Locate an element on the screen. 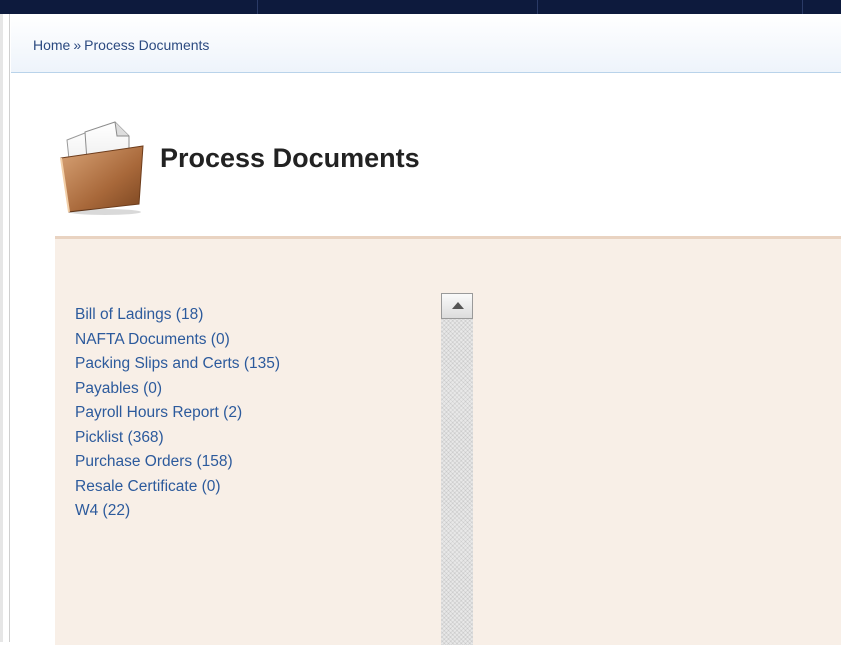 This screenshot has height=645, width=841. list-item: Picklist (368) is located at coordinates (177, 438).